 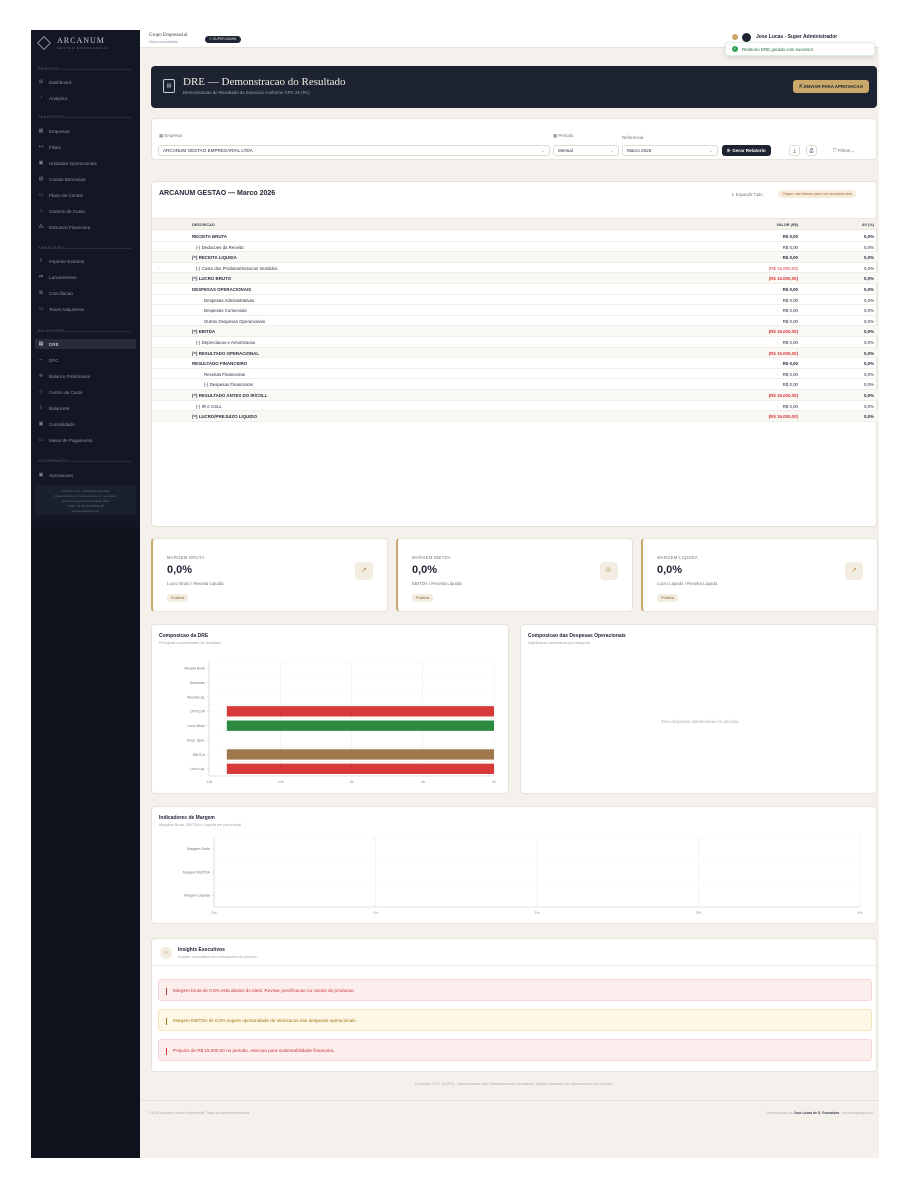 I want to click on export-icon: ⤓, so click(x=794, y=150).